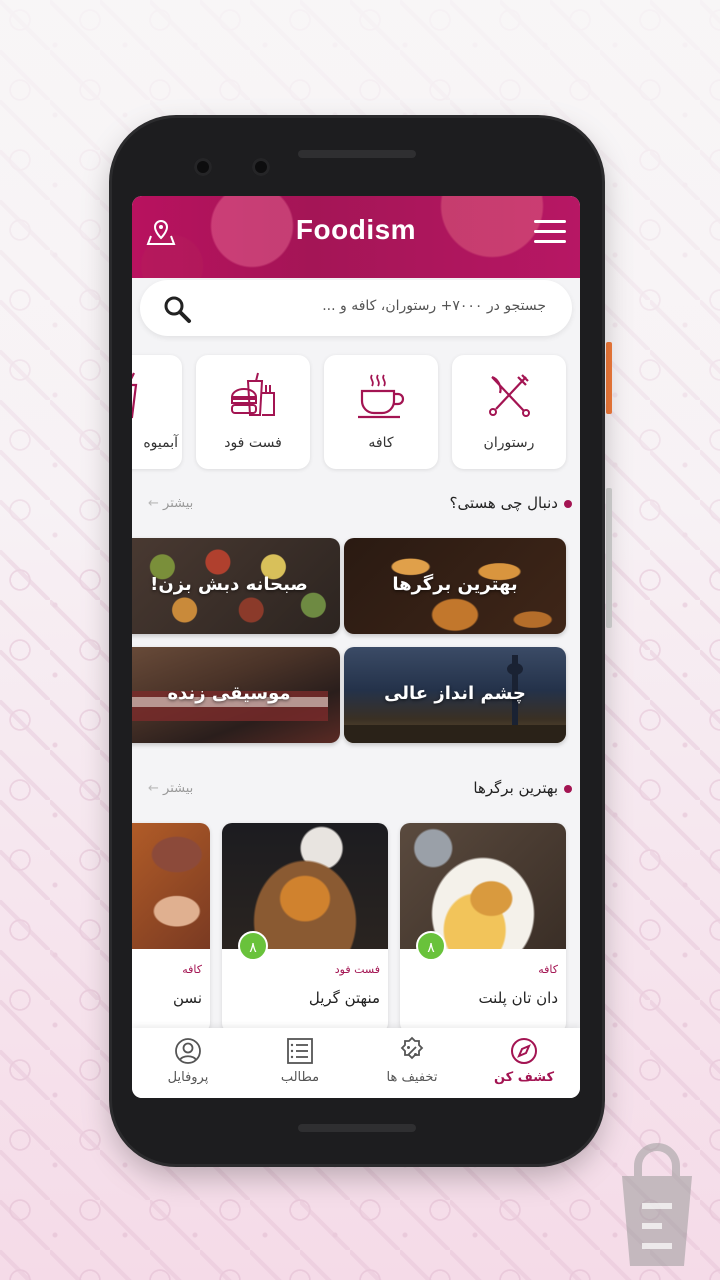 The image size is (720, 1280). What do you see at coordinates (518, 998) in the screenshot?
I see `restaurant-name: دان تان پلنت` at bounding box center [518, 998].